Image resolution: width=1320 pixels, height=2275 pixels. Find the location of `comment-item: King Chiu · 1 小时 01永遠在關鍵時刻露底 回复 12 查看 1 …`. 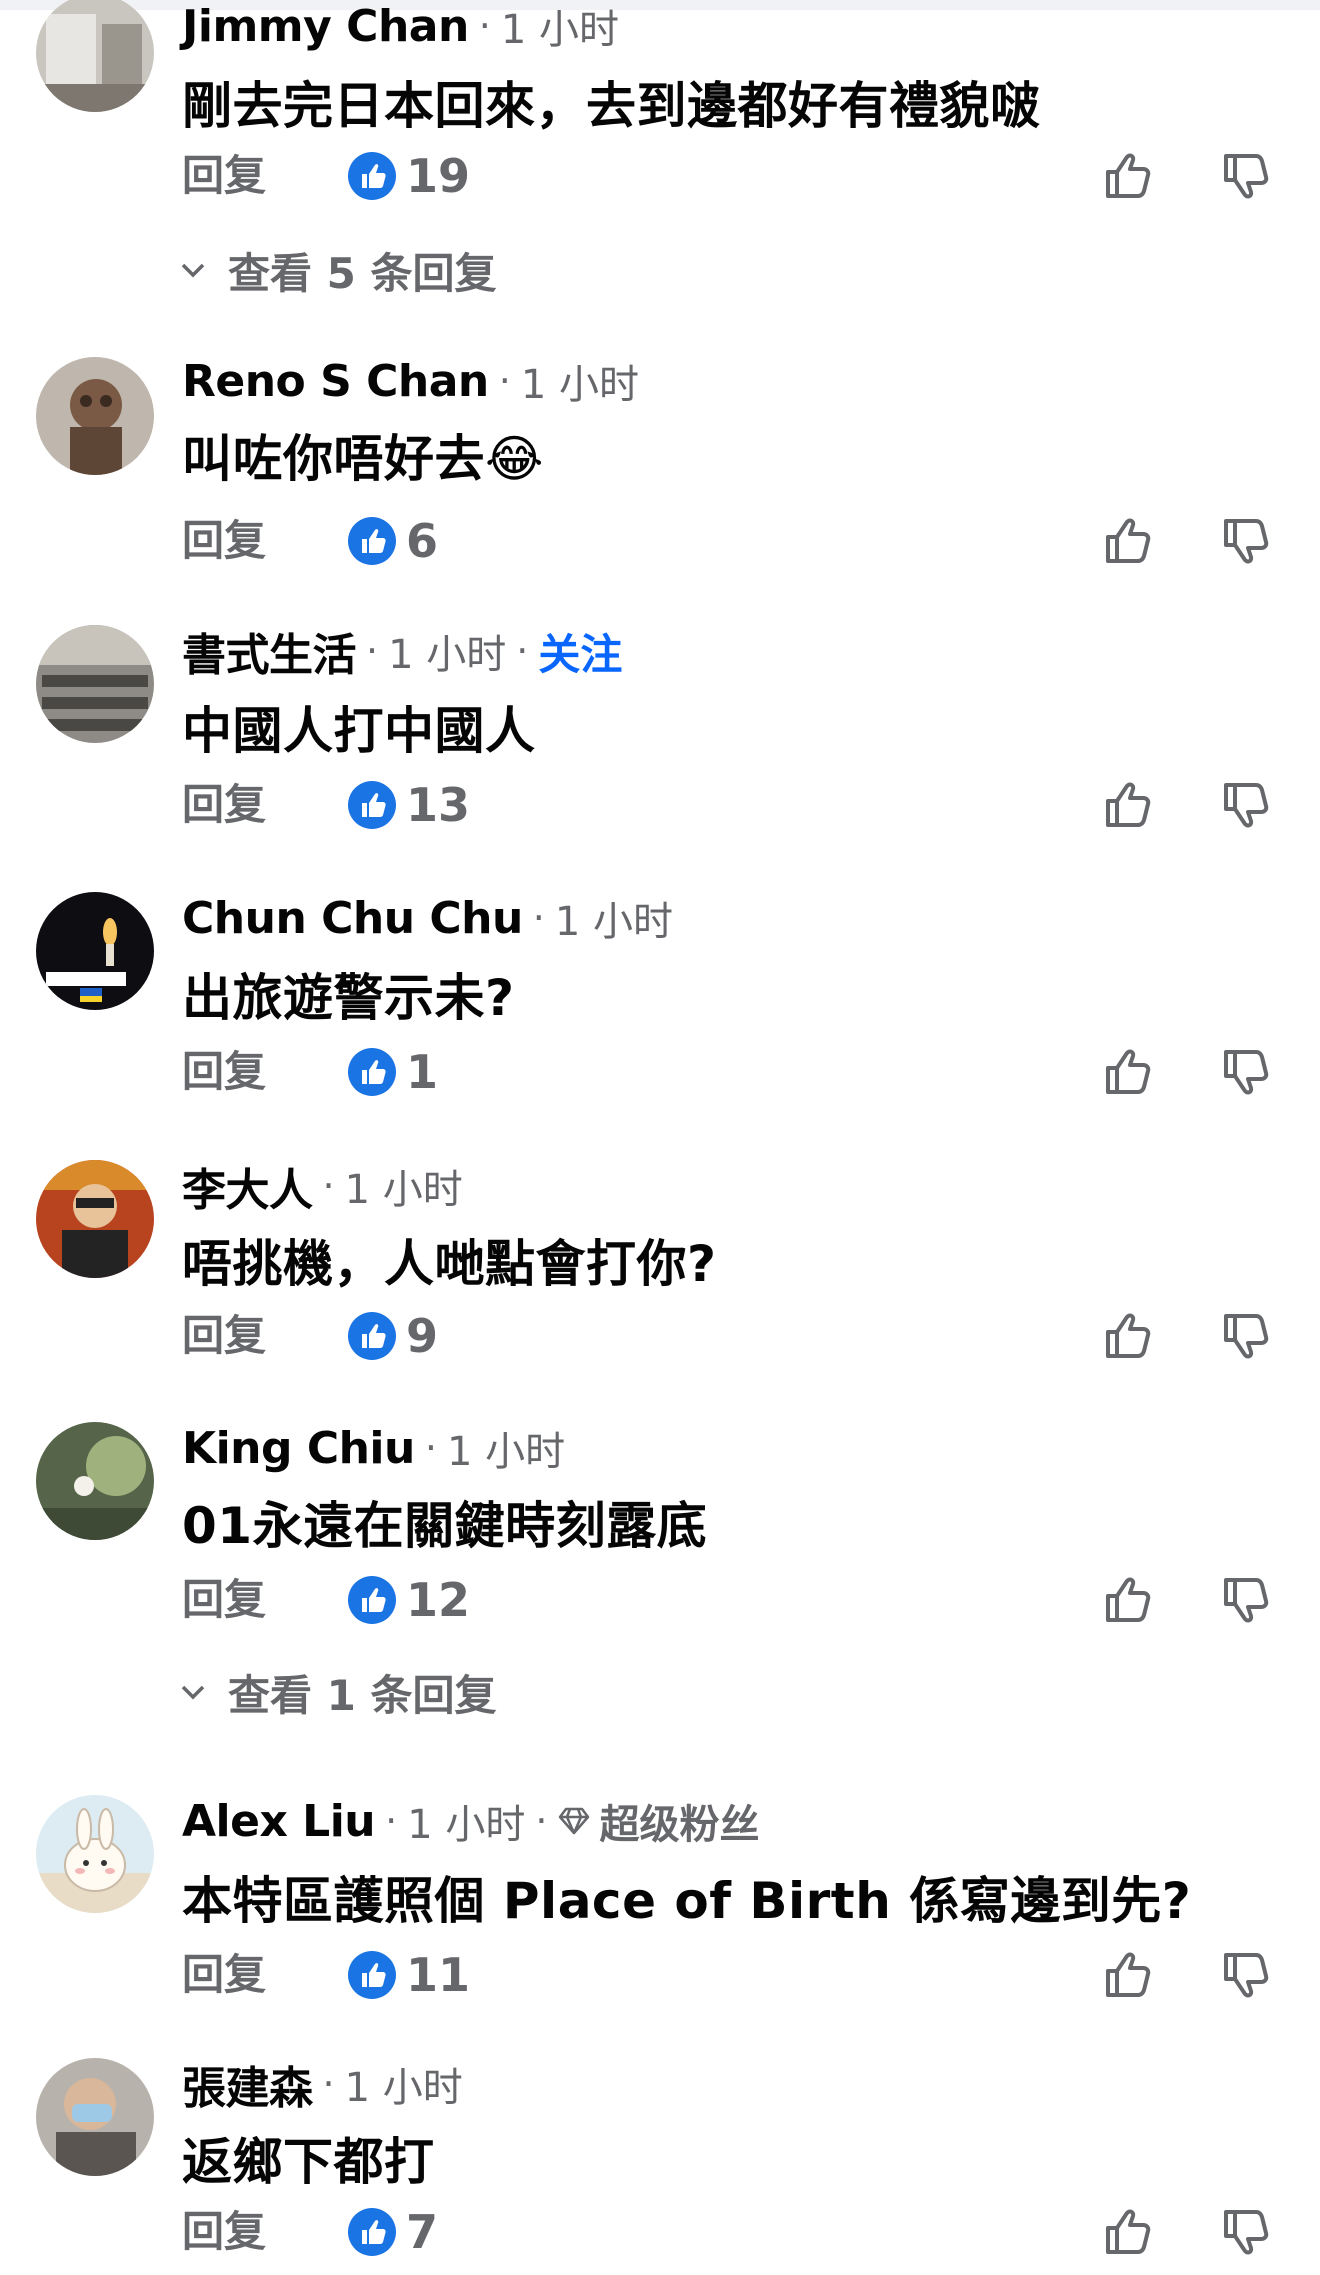

comment-item: King Chiu · 1 小时 01永遠在關鍵時刻露底 回复 12 查看 1 … is located at coordinates (660, 1577).